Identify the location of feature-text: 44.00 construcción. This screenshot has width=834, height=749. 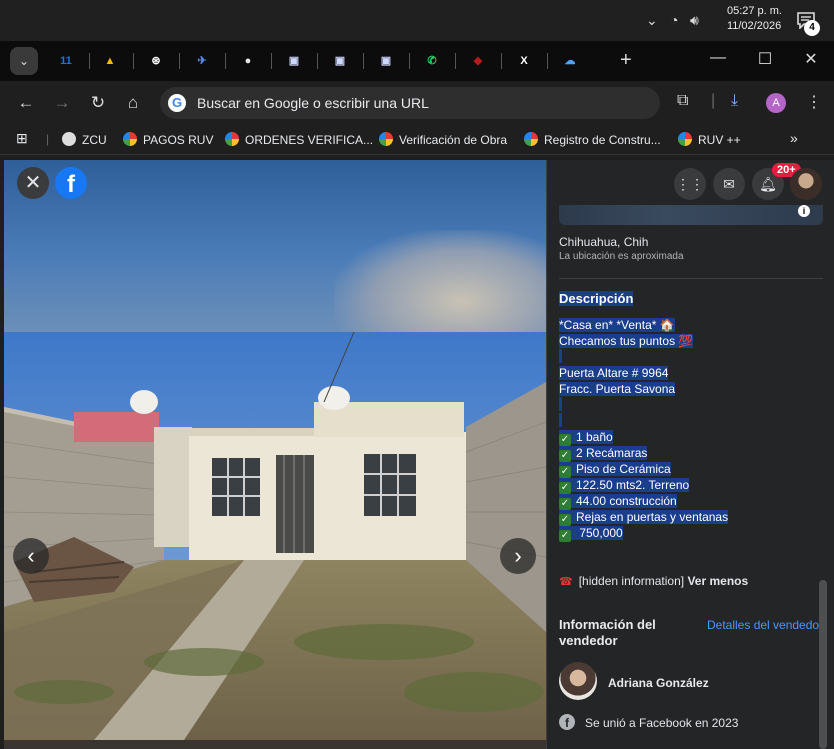
(626, 501).